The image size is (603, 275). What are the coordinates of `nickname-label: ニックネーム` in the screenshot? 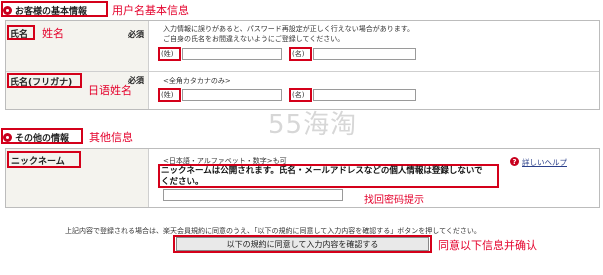 It's located at (38, 162).